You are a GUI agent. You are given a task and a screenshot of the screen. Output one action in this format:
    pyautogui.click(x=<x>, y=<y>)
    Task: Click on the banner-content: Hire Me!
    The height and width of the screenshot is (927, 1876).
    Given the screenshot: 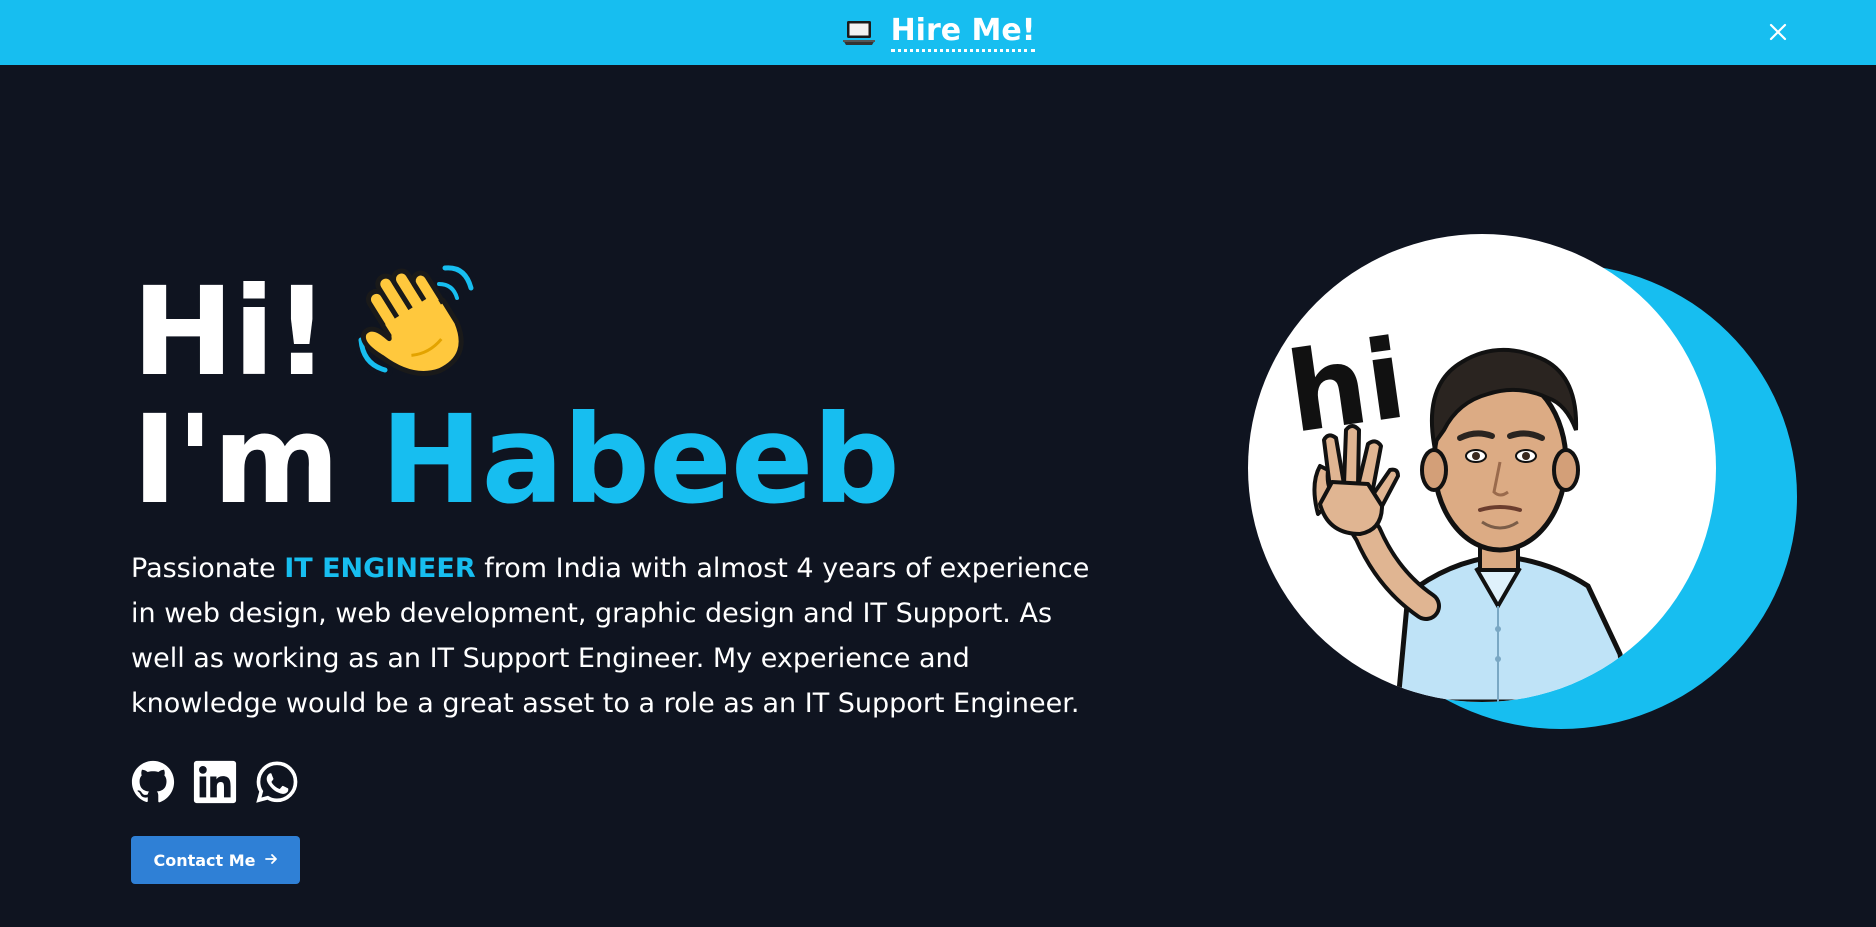 What is the action you would take?
    pyautogui.click(x=938, y=32)
    